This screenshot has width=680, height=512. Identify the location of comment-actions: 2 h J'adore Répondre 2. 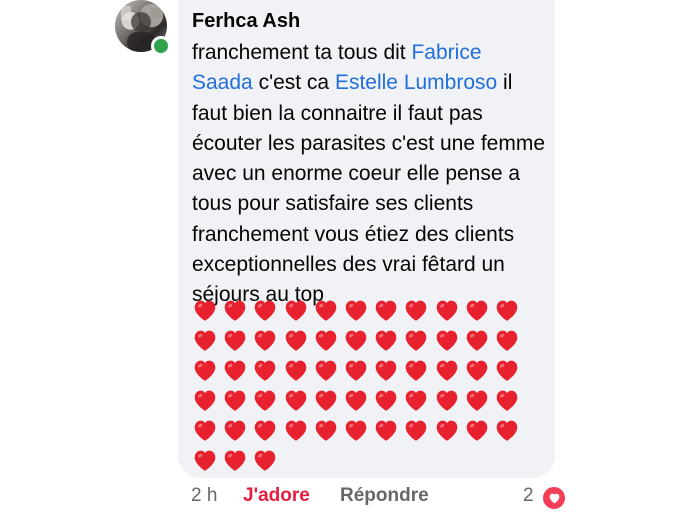
(340, 498).